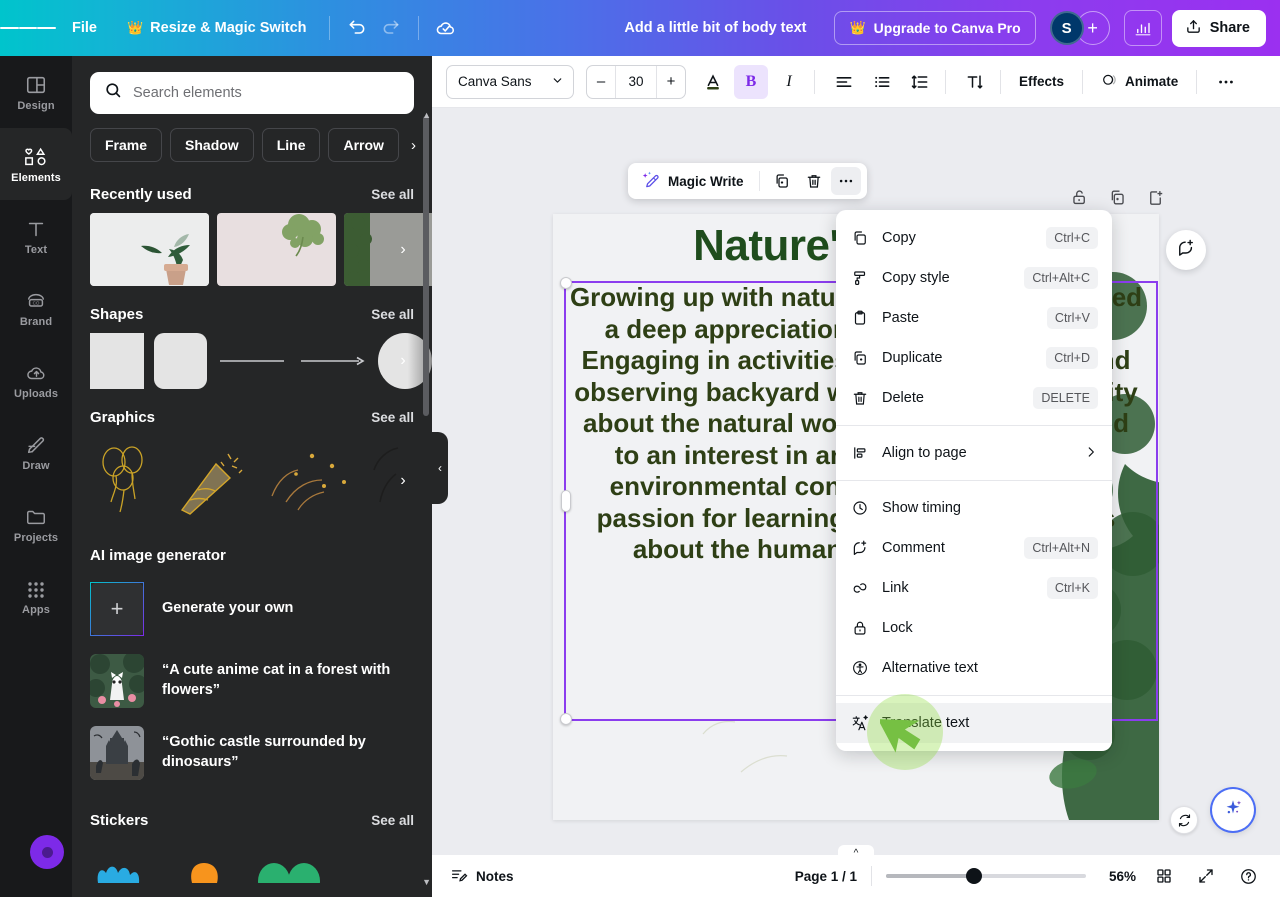  I want to click on italic-button: I, so click(789, 82).